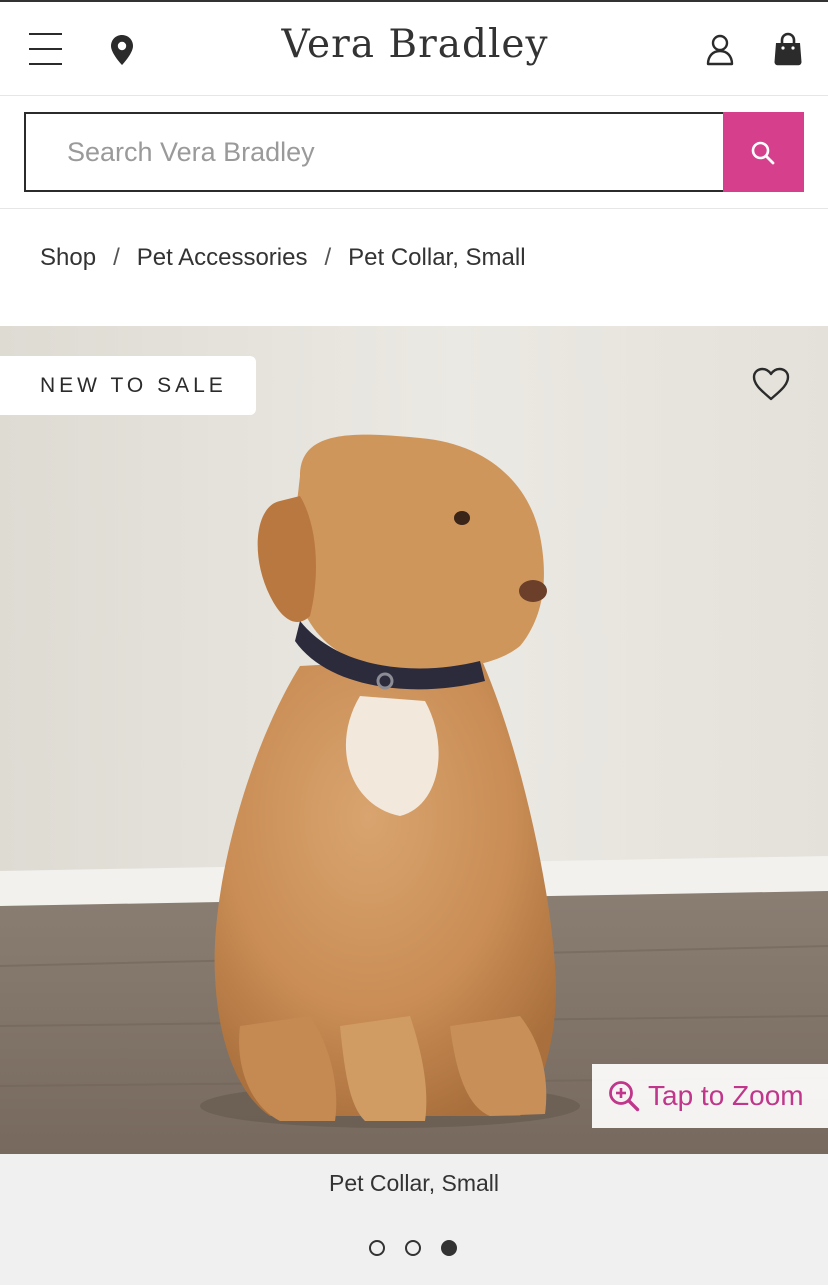  Describe the element at coordinates (624, 1096) in the screenshot. I see `zoom-in-icon` at that location.